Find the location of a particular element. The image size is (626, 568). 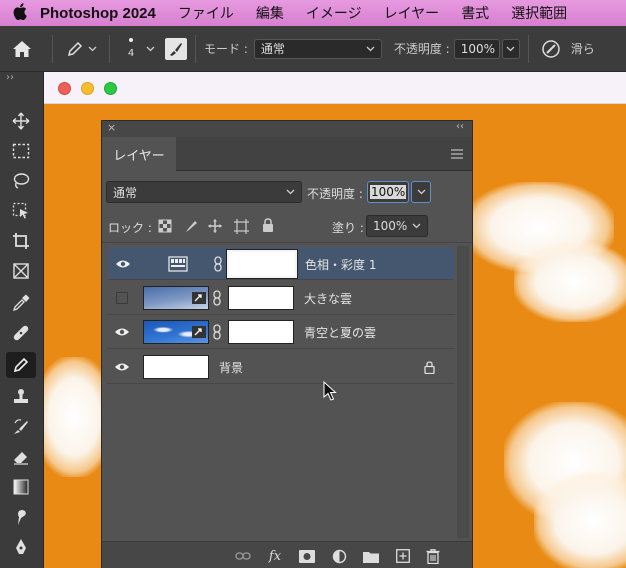

close-window-button is located at coordinates (64, 88).